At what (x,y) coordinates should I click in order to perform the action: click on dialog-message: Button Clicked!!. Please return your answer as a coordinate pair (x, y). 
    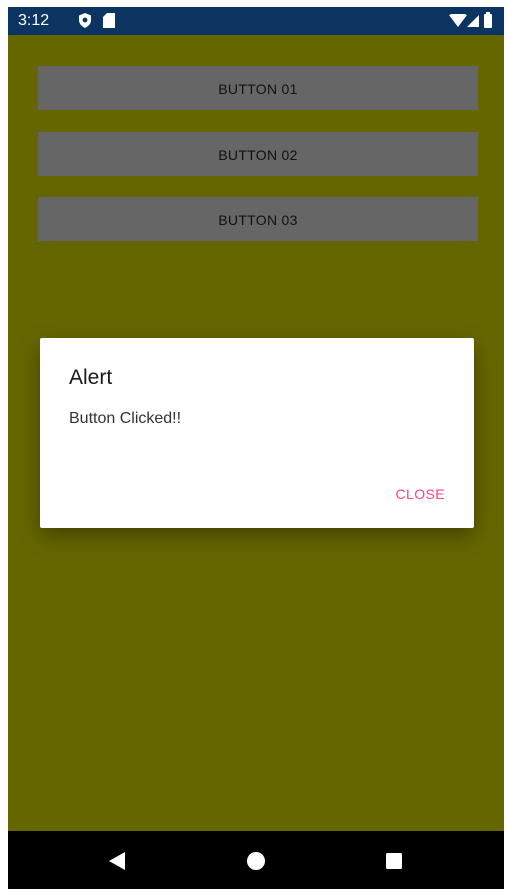
    Looking at the image, I should click on (125, 418).